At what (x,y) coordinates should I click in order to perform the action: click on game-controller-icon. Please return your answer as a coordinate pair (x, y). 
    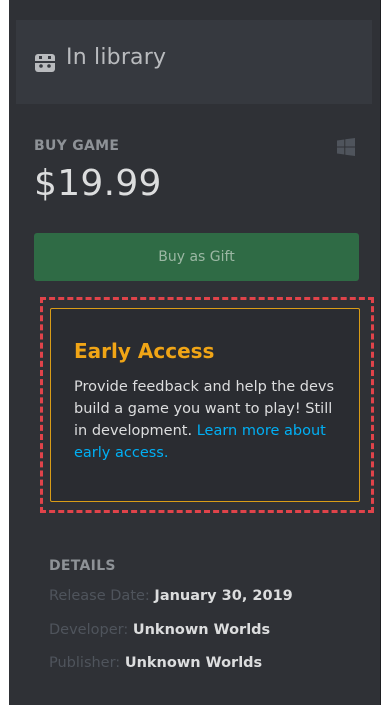
    Looking at the image, I should click on (45, 63).